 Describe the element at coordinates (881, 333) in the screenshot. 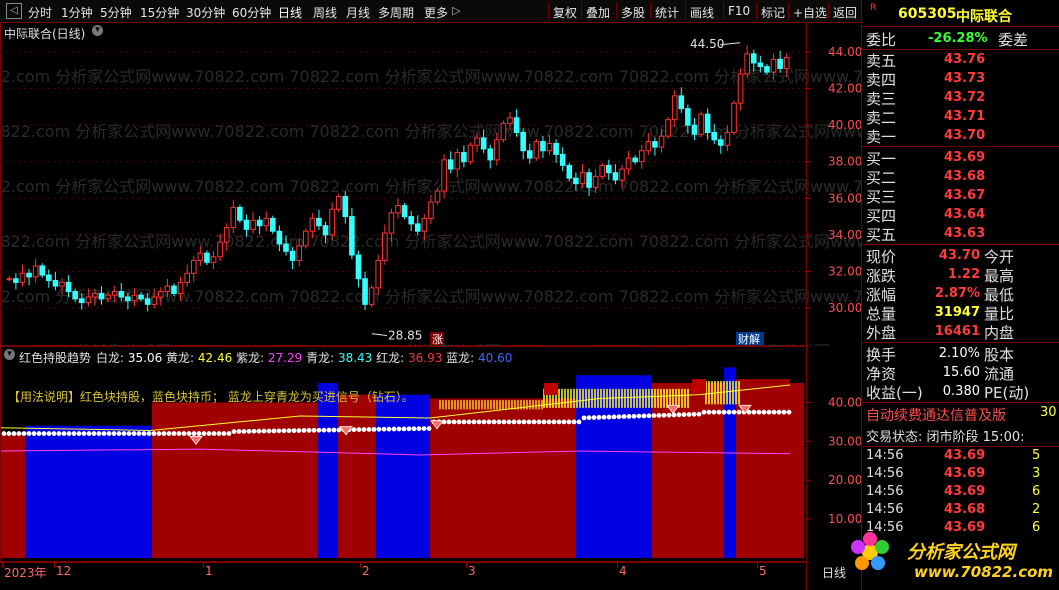

I see `stat-label: 外盘` at that location.